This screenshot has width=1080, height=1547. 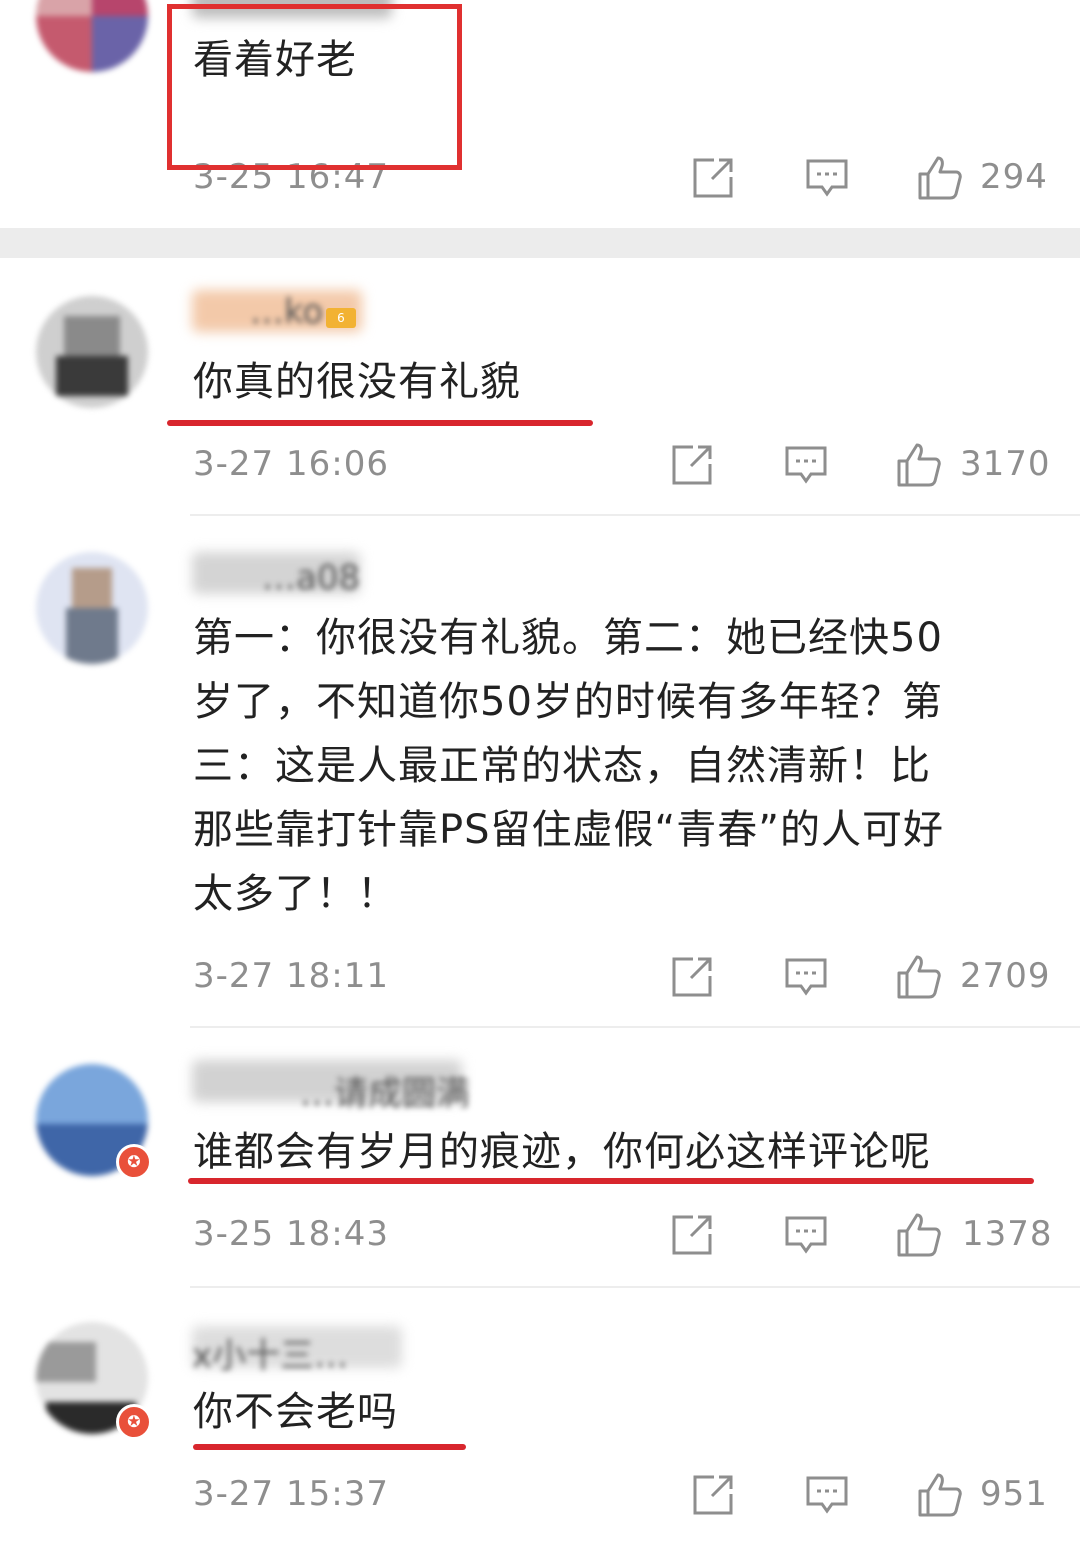 I want to click on username: …ko, so click(x=286, y=312).